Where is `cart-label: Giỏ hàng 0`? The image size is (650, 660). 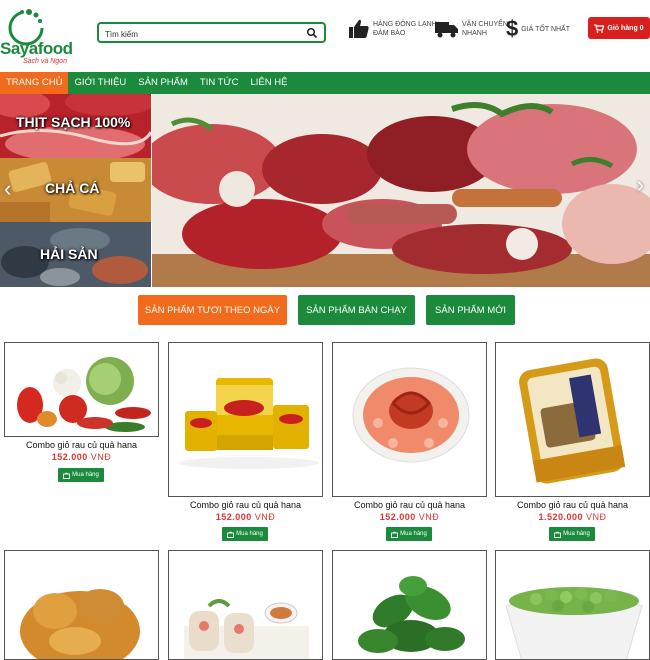 cart-label: Giỏ hàng 0 is located at coordinates (625, 28).